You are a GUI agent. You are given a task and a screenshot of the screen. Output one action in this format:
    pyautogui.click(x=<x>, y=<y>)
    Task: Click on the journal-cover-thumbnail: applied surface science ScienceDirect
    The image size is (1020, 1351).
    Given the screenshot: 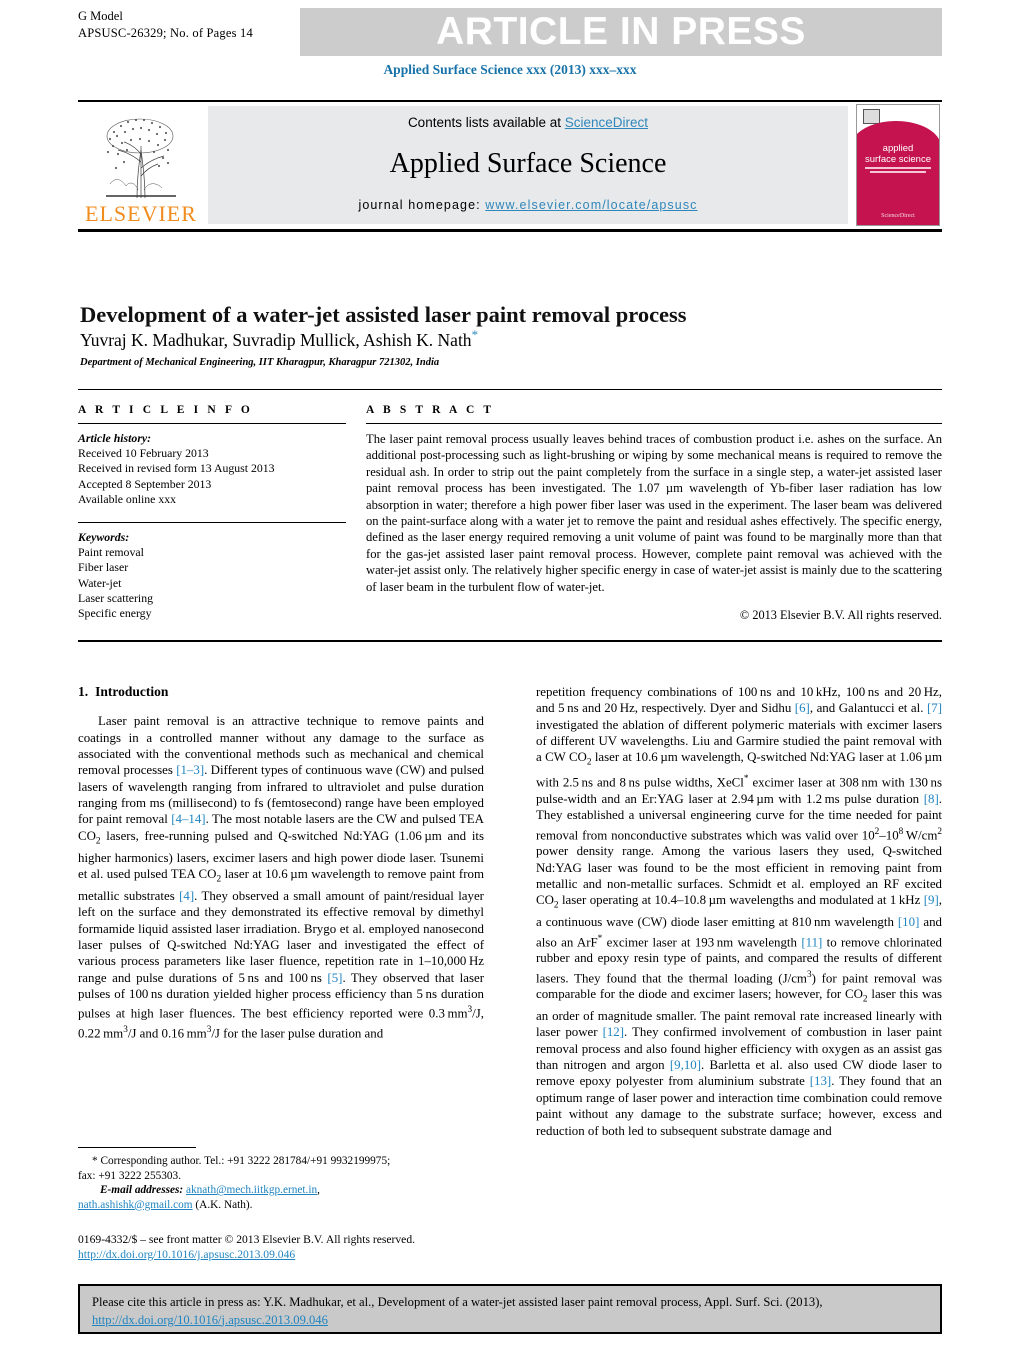 What is the action you would take?
    pyautogui.click(x=898, y=165)
    